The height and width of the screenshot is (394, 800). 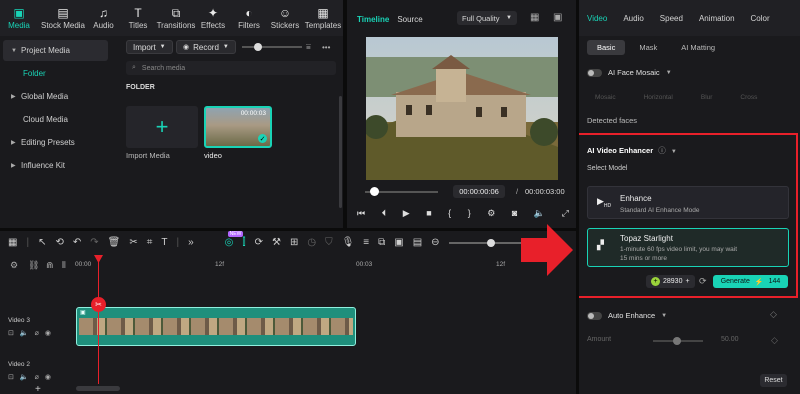 What do you see at coordinates (514, 213) in the screenshot?
I see `camera-icon: ◙` at bounding box center [514, 213].